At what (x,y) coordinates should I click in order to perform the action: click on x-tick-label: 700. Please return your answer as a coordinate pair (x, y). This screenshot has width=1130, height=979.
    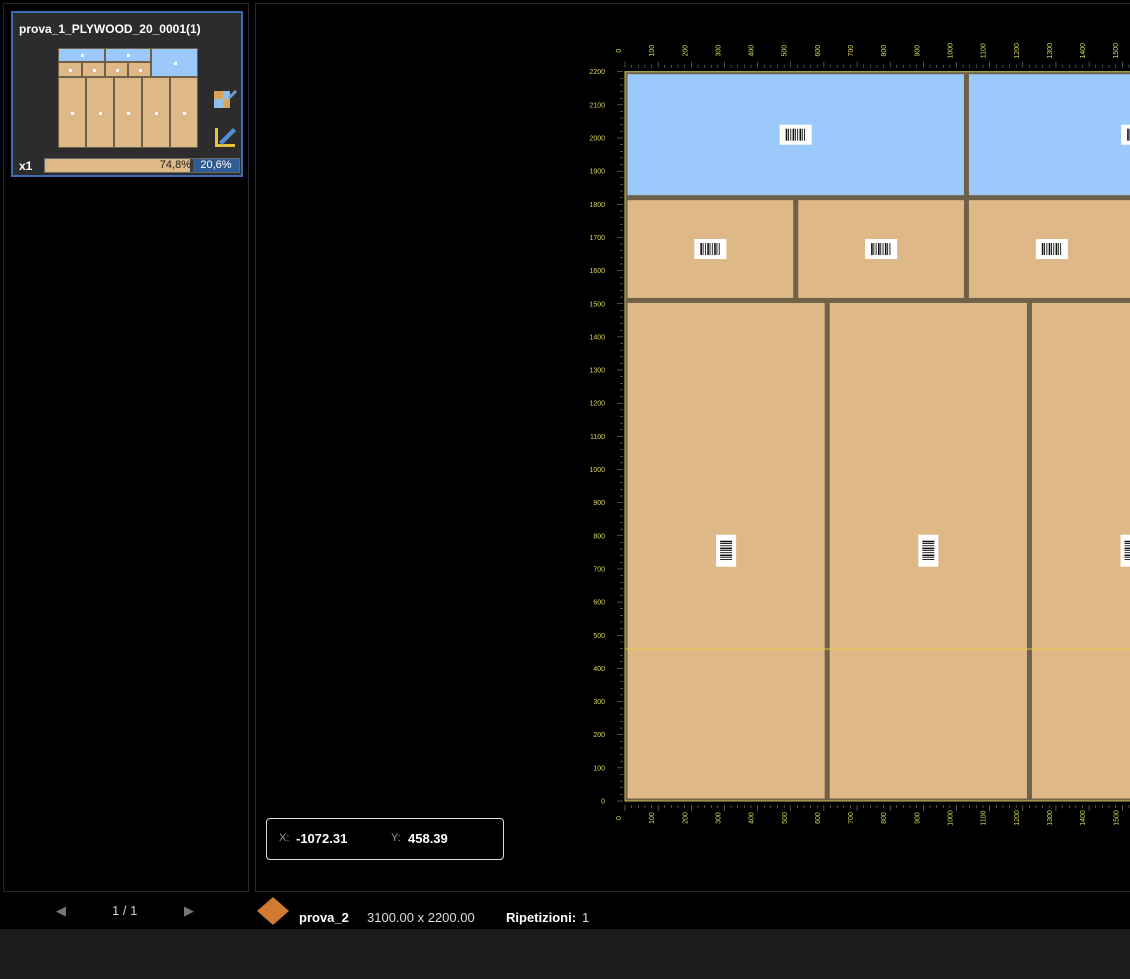
    Looking at the image, I should click on (851, 818).